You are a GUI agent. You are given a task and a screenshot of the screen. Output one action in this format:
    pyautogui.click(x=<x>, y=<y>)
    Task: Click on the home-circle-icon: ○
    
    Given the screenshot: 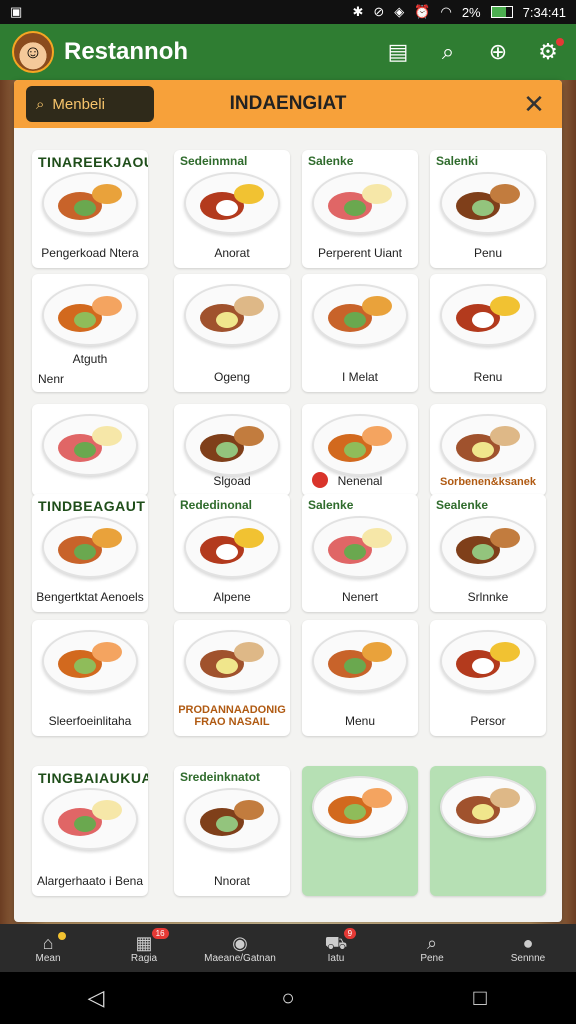 What is the action you would take?
    pyautogui.click(x=288, y=998)
    